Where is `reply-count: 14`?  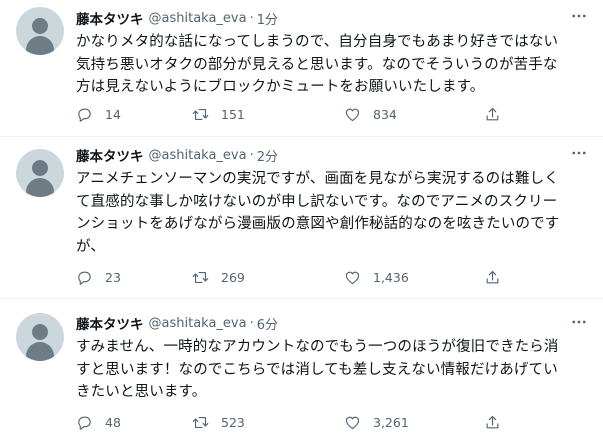
reply-count: 14 is located at coordinates (113, 114).